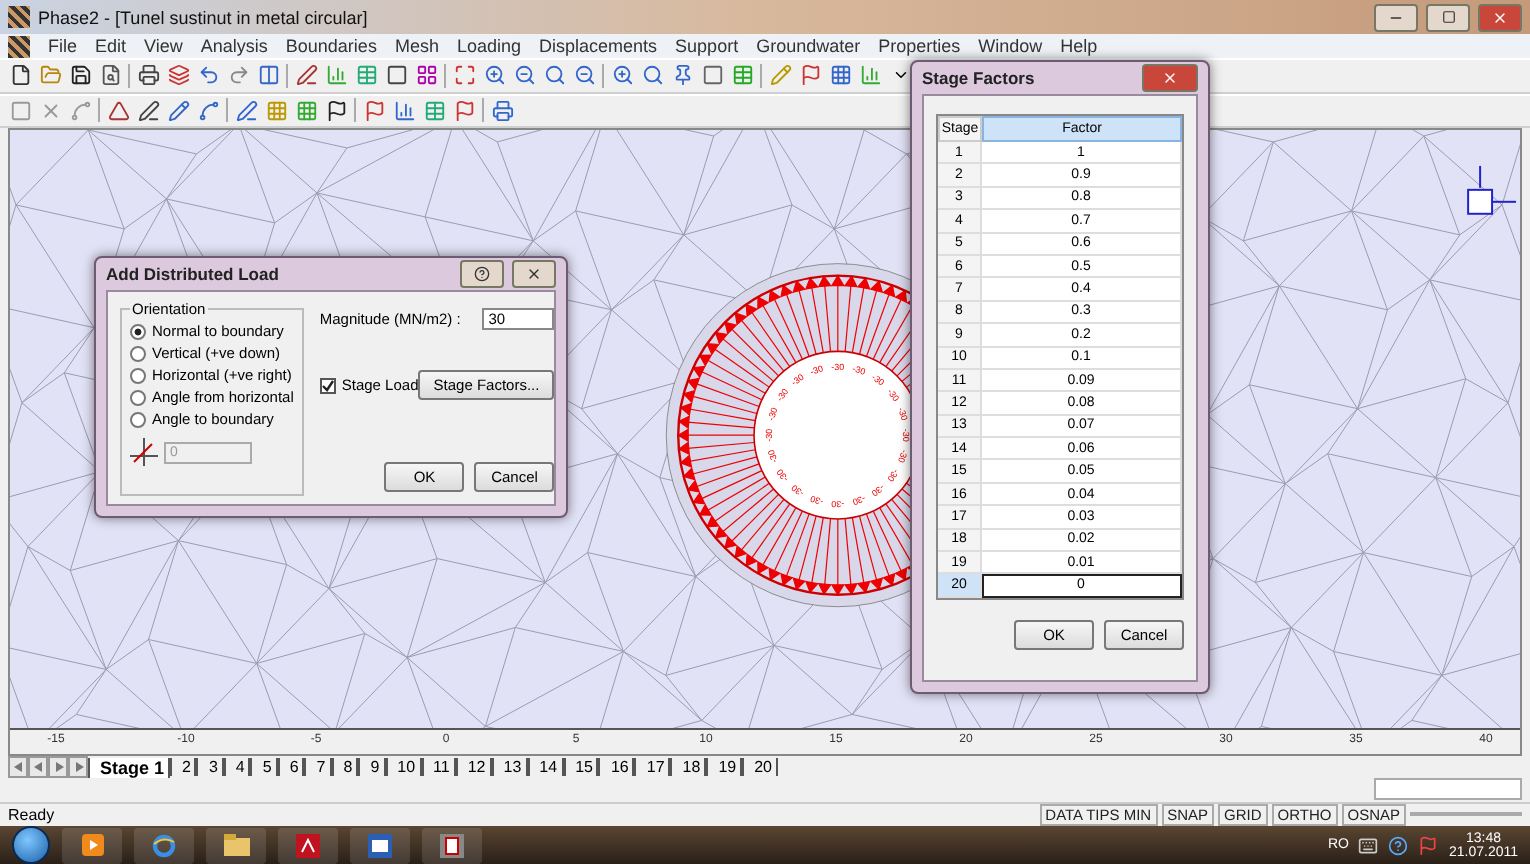 Image resolution: width=1530 pixels, height=864 pixels. Describe the element at coordinates (331, 46) in the screenshot. I see `menu-item: Boundaries` at that location.